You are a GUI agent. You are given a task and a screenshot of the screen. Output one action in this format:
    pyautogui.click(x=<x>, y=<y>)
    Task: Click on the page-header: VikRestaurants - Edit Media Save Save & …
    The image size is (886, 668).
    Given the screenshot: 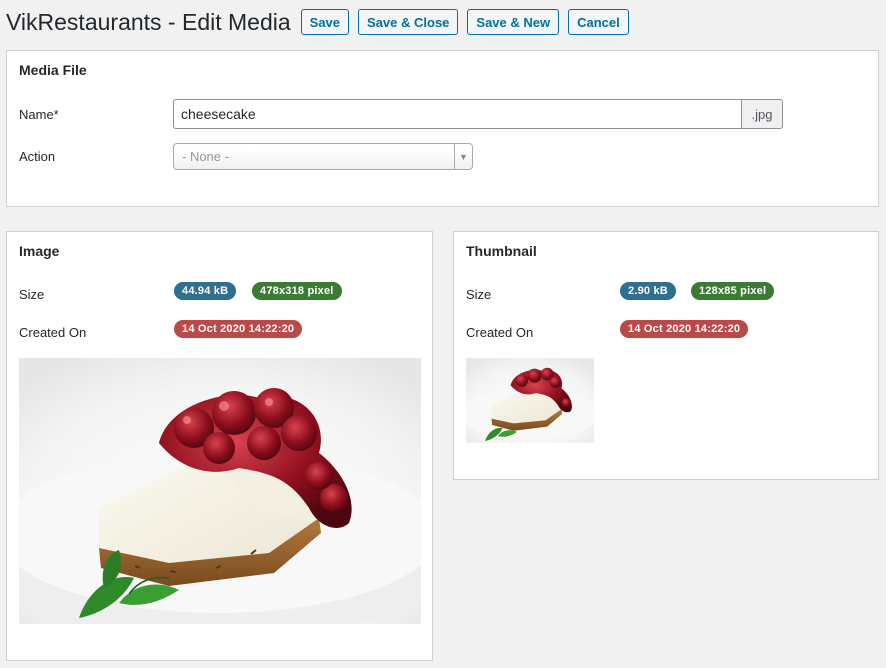 What is the action you would take?
    pyautogui.click(x=322, y=22)
    